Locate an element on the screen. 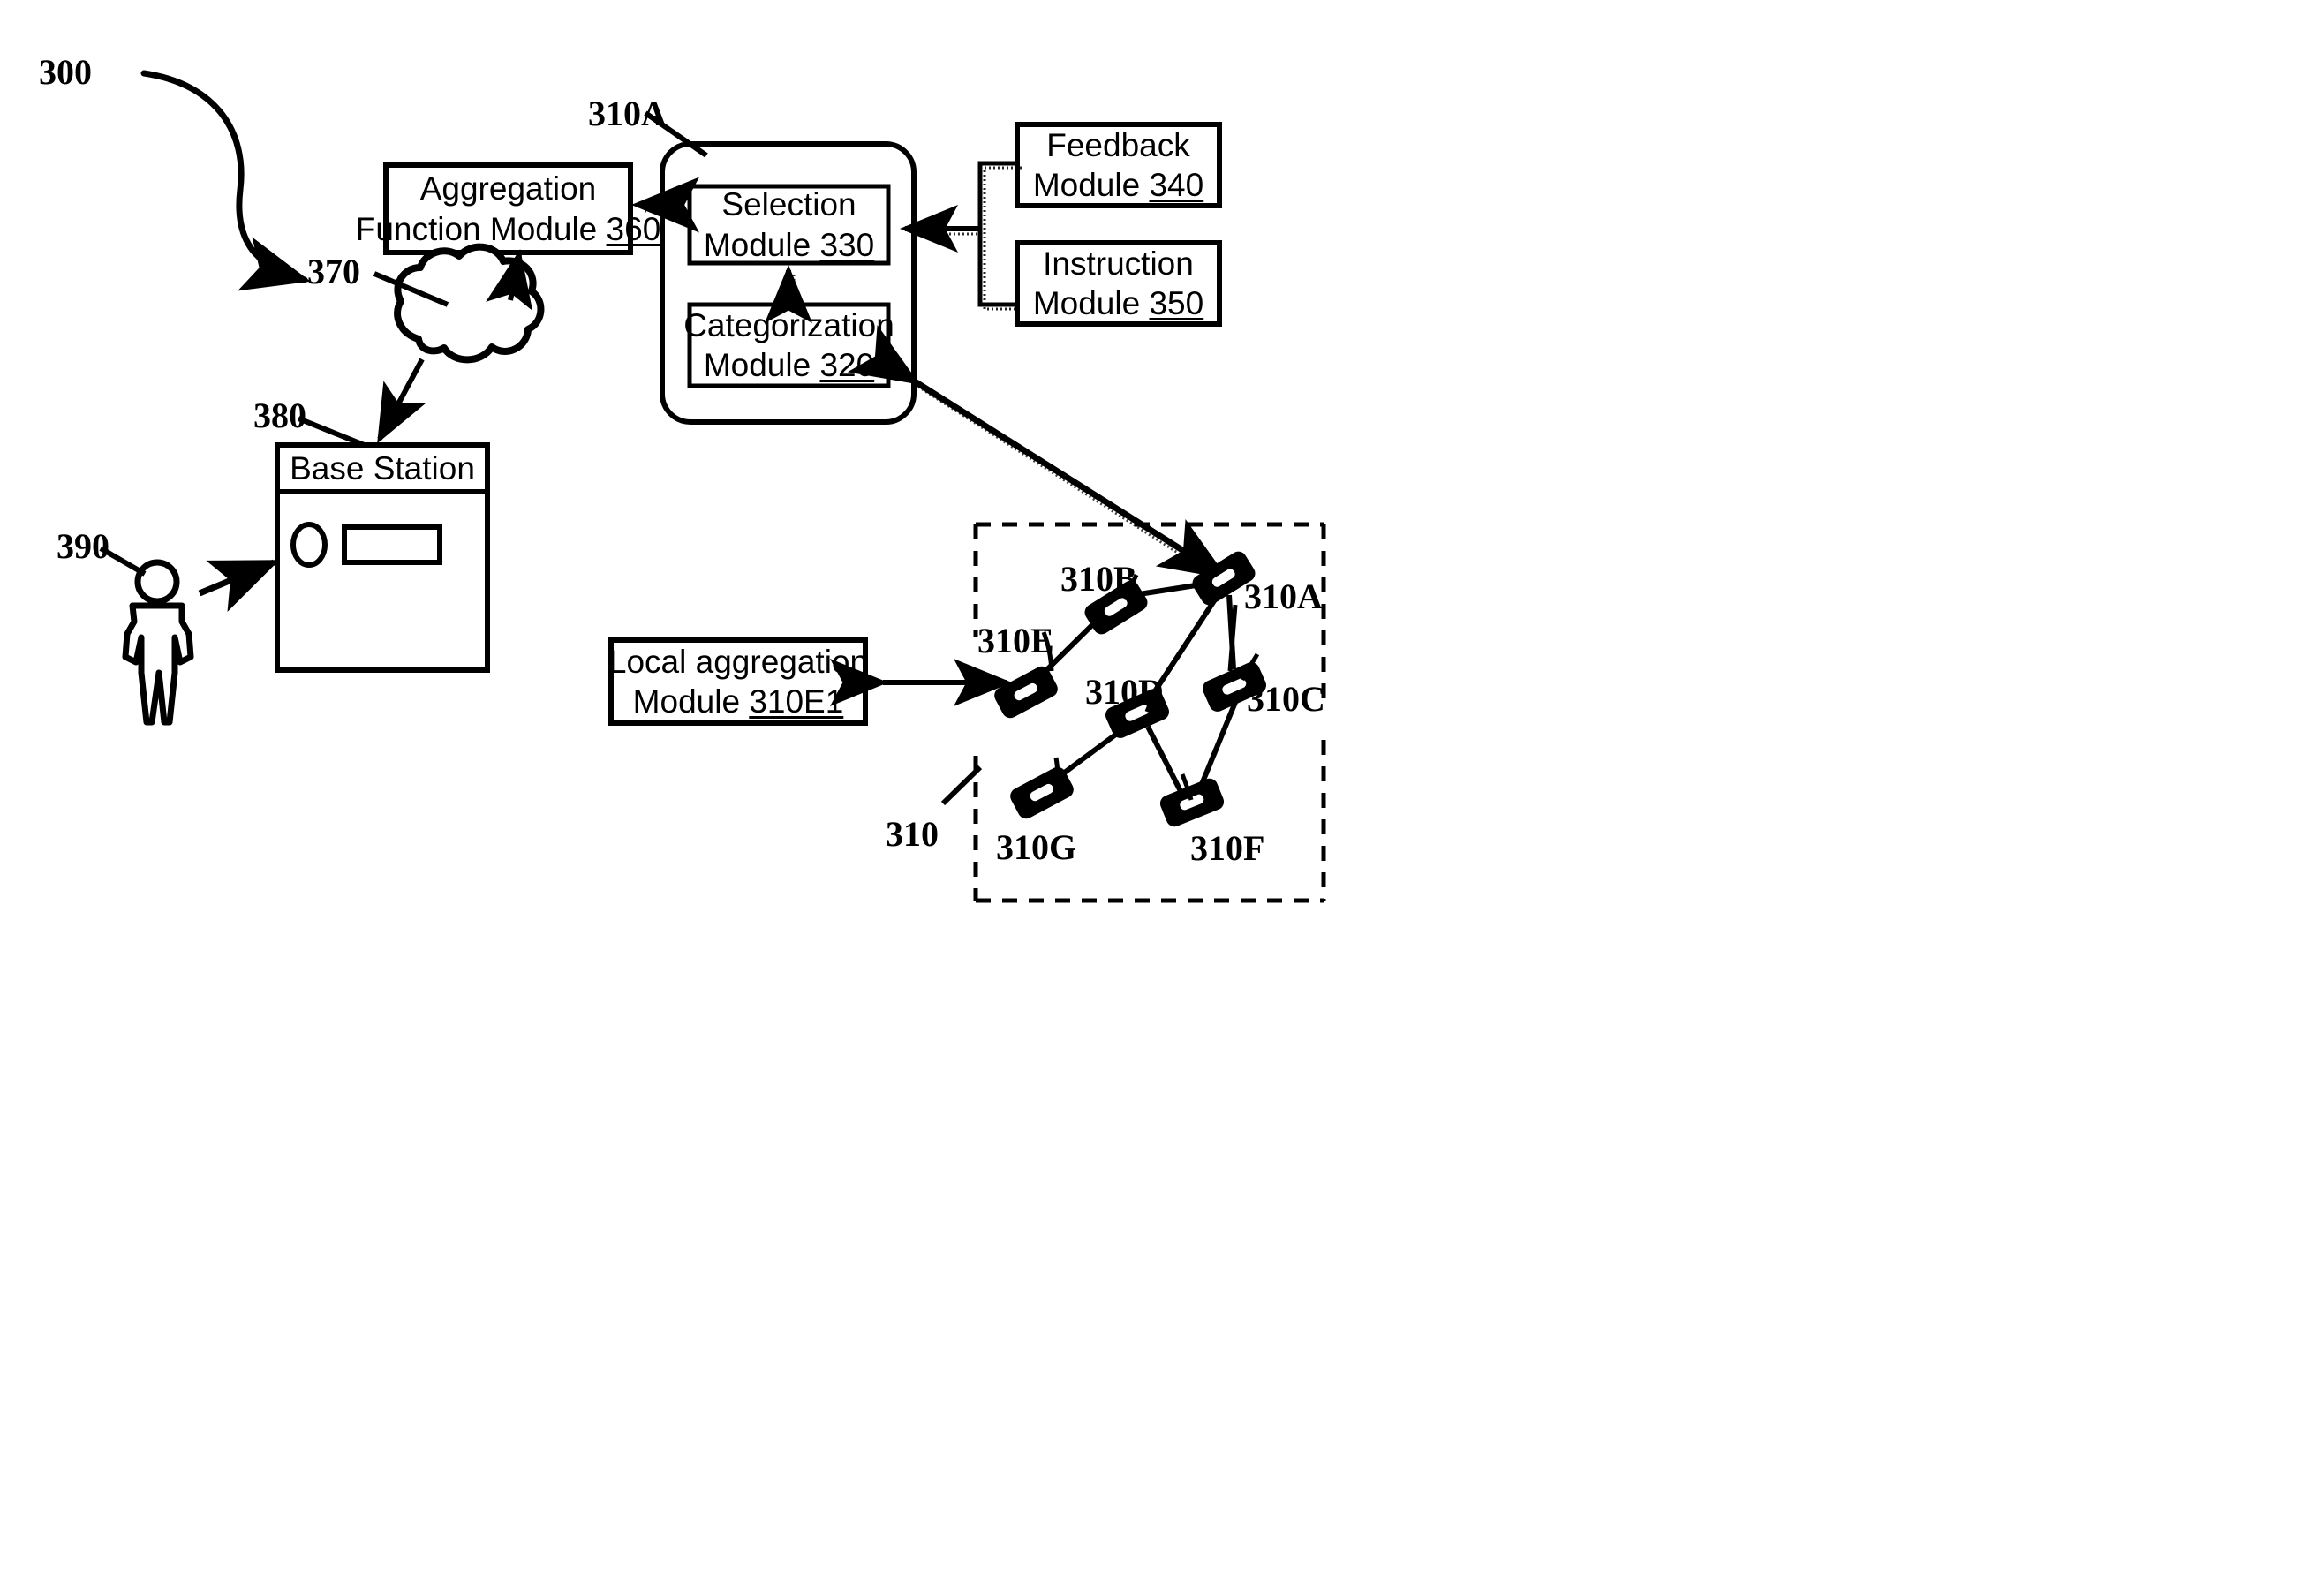 This screenshot has height=1591, width=2324. device-label-310a: 310A is located at coordinates (1283, 596).